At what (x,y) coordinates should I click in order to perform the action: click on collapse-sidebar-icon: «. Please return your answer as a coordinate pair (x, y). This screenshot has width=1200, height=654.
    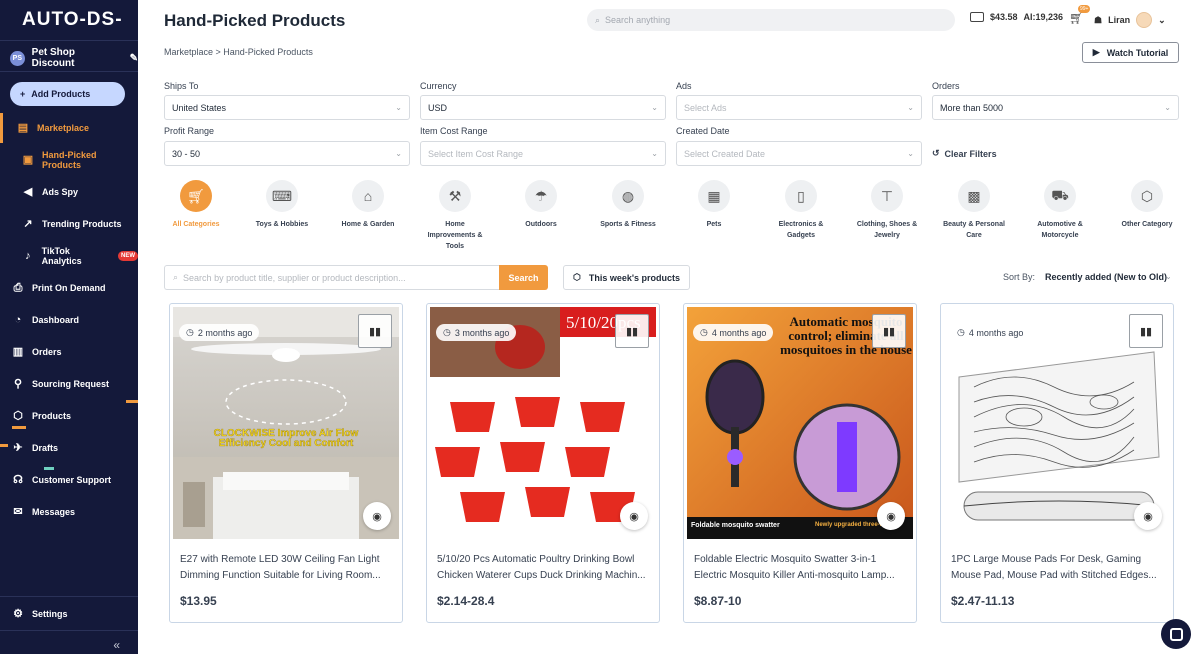
    Looking at the image, I should click on (116, 645).